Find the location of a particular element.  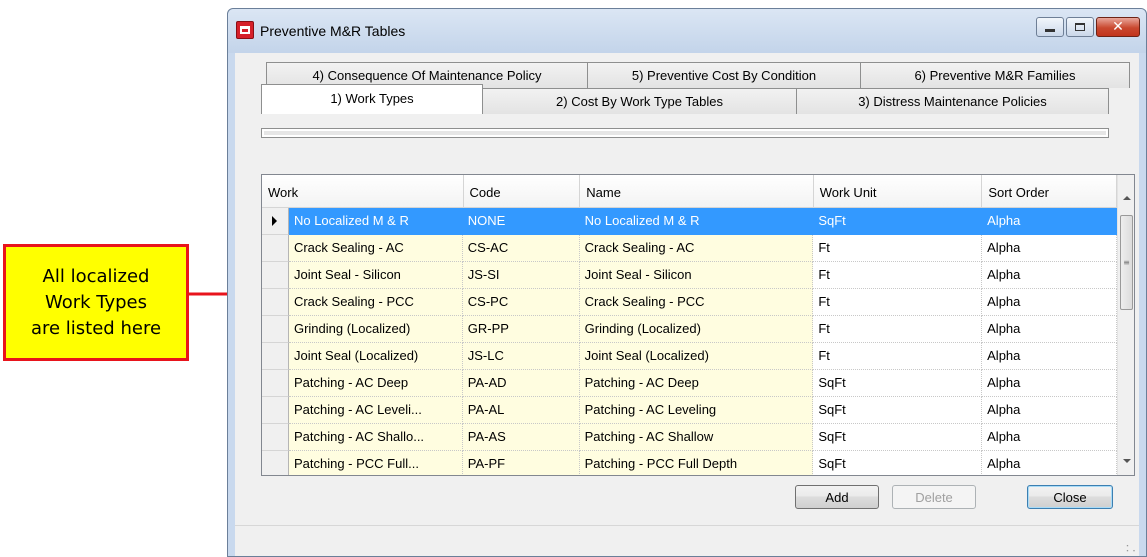

tab-label: 1) Work Types is located at coordinates (372, 98).